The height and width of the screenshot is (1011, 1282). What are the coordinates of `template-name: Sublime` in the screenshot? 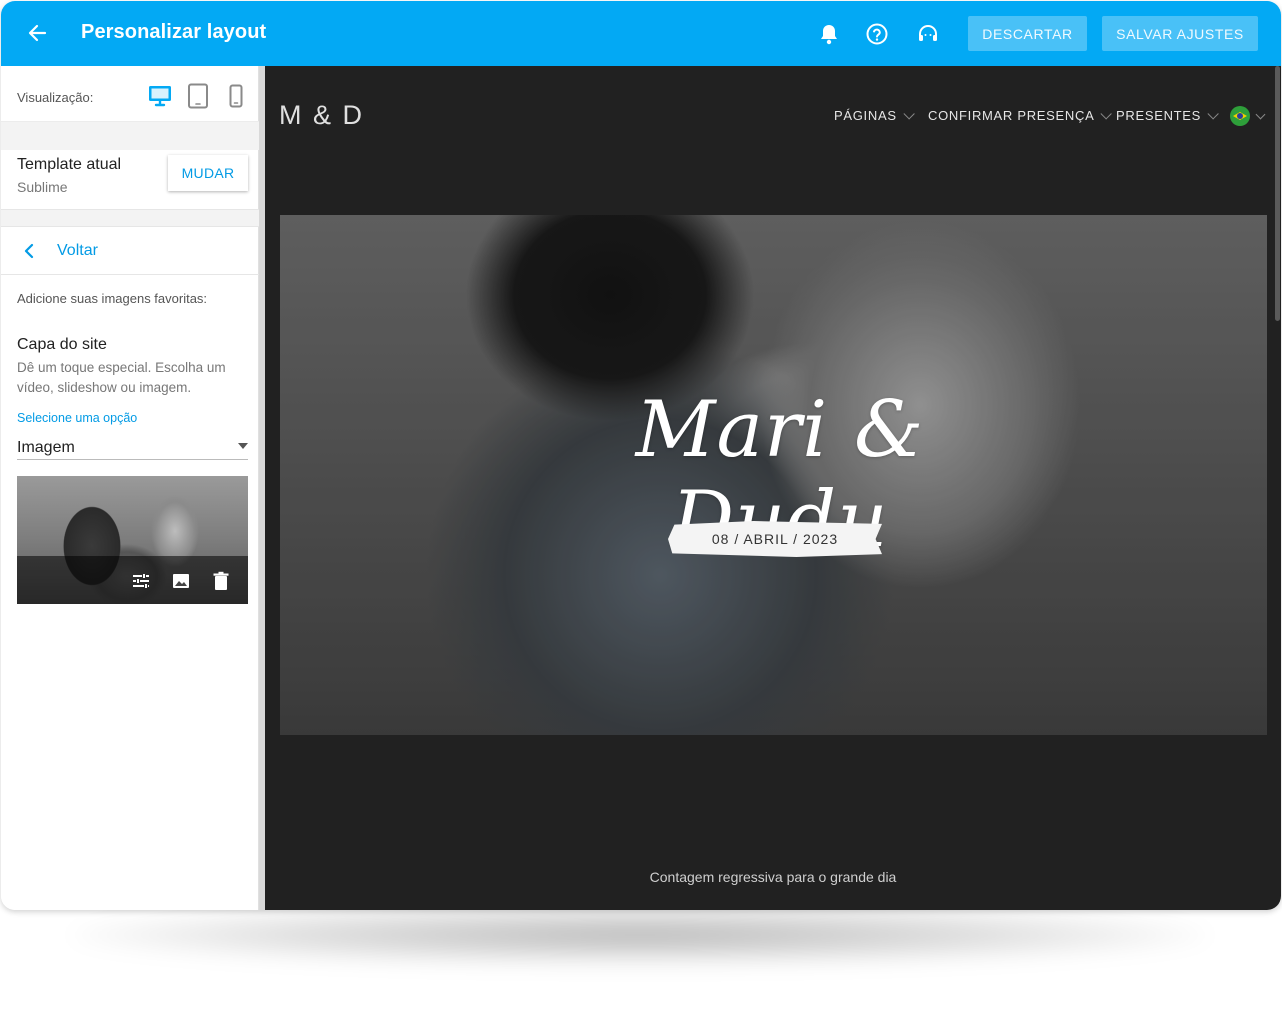 It's located at (42, 187).